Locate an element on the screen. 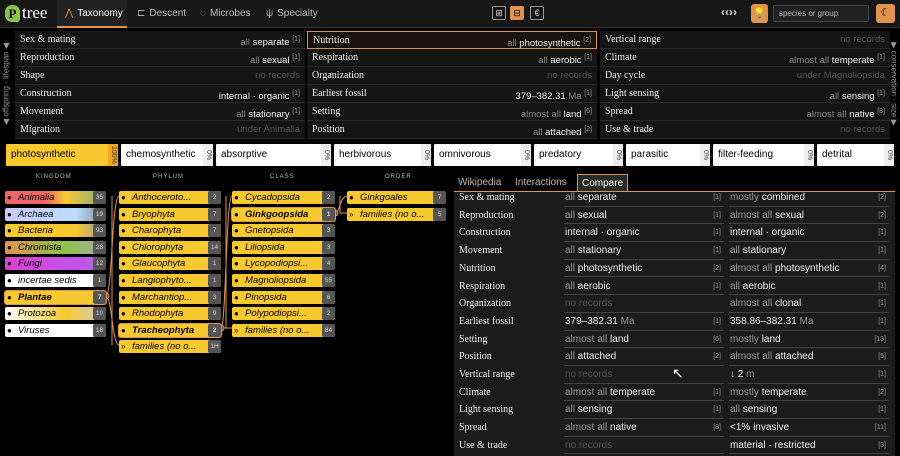  tree-node-count: 5 is located at coordinates (439, 214).